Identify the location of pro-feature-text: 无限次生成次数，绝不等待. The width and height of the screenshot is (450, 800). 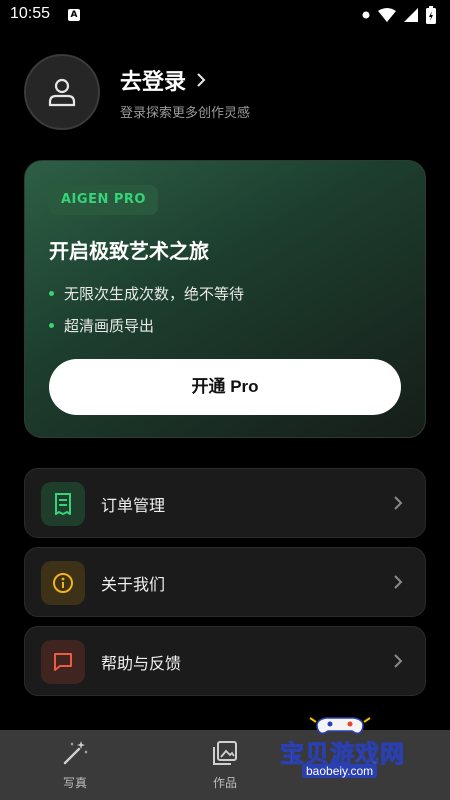
(154, 294).